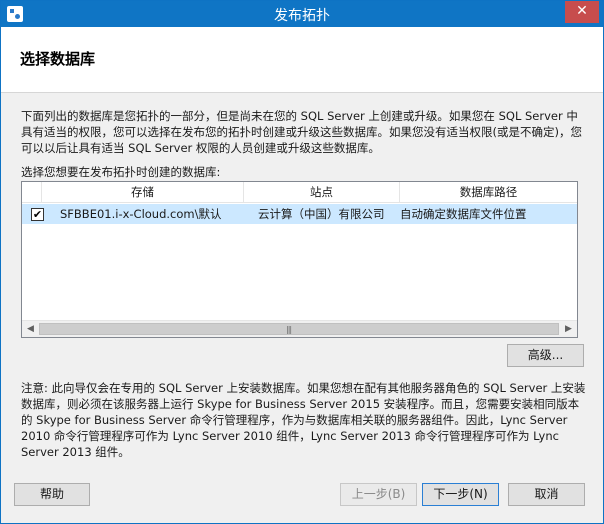  What do you see at coordinates (321, 214) in the screenshot?
I see `site-cell: 云计算（中国）有限公司` at bounding box center [321, 214].